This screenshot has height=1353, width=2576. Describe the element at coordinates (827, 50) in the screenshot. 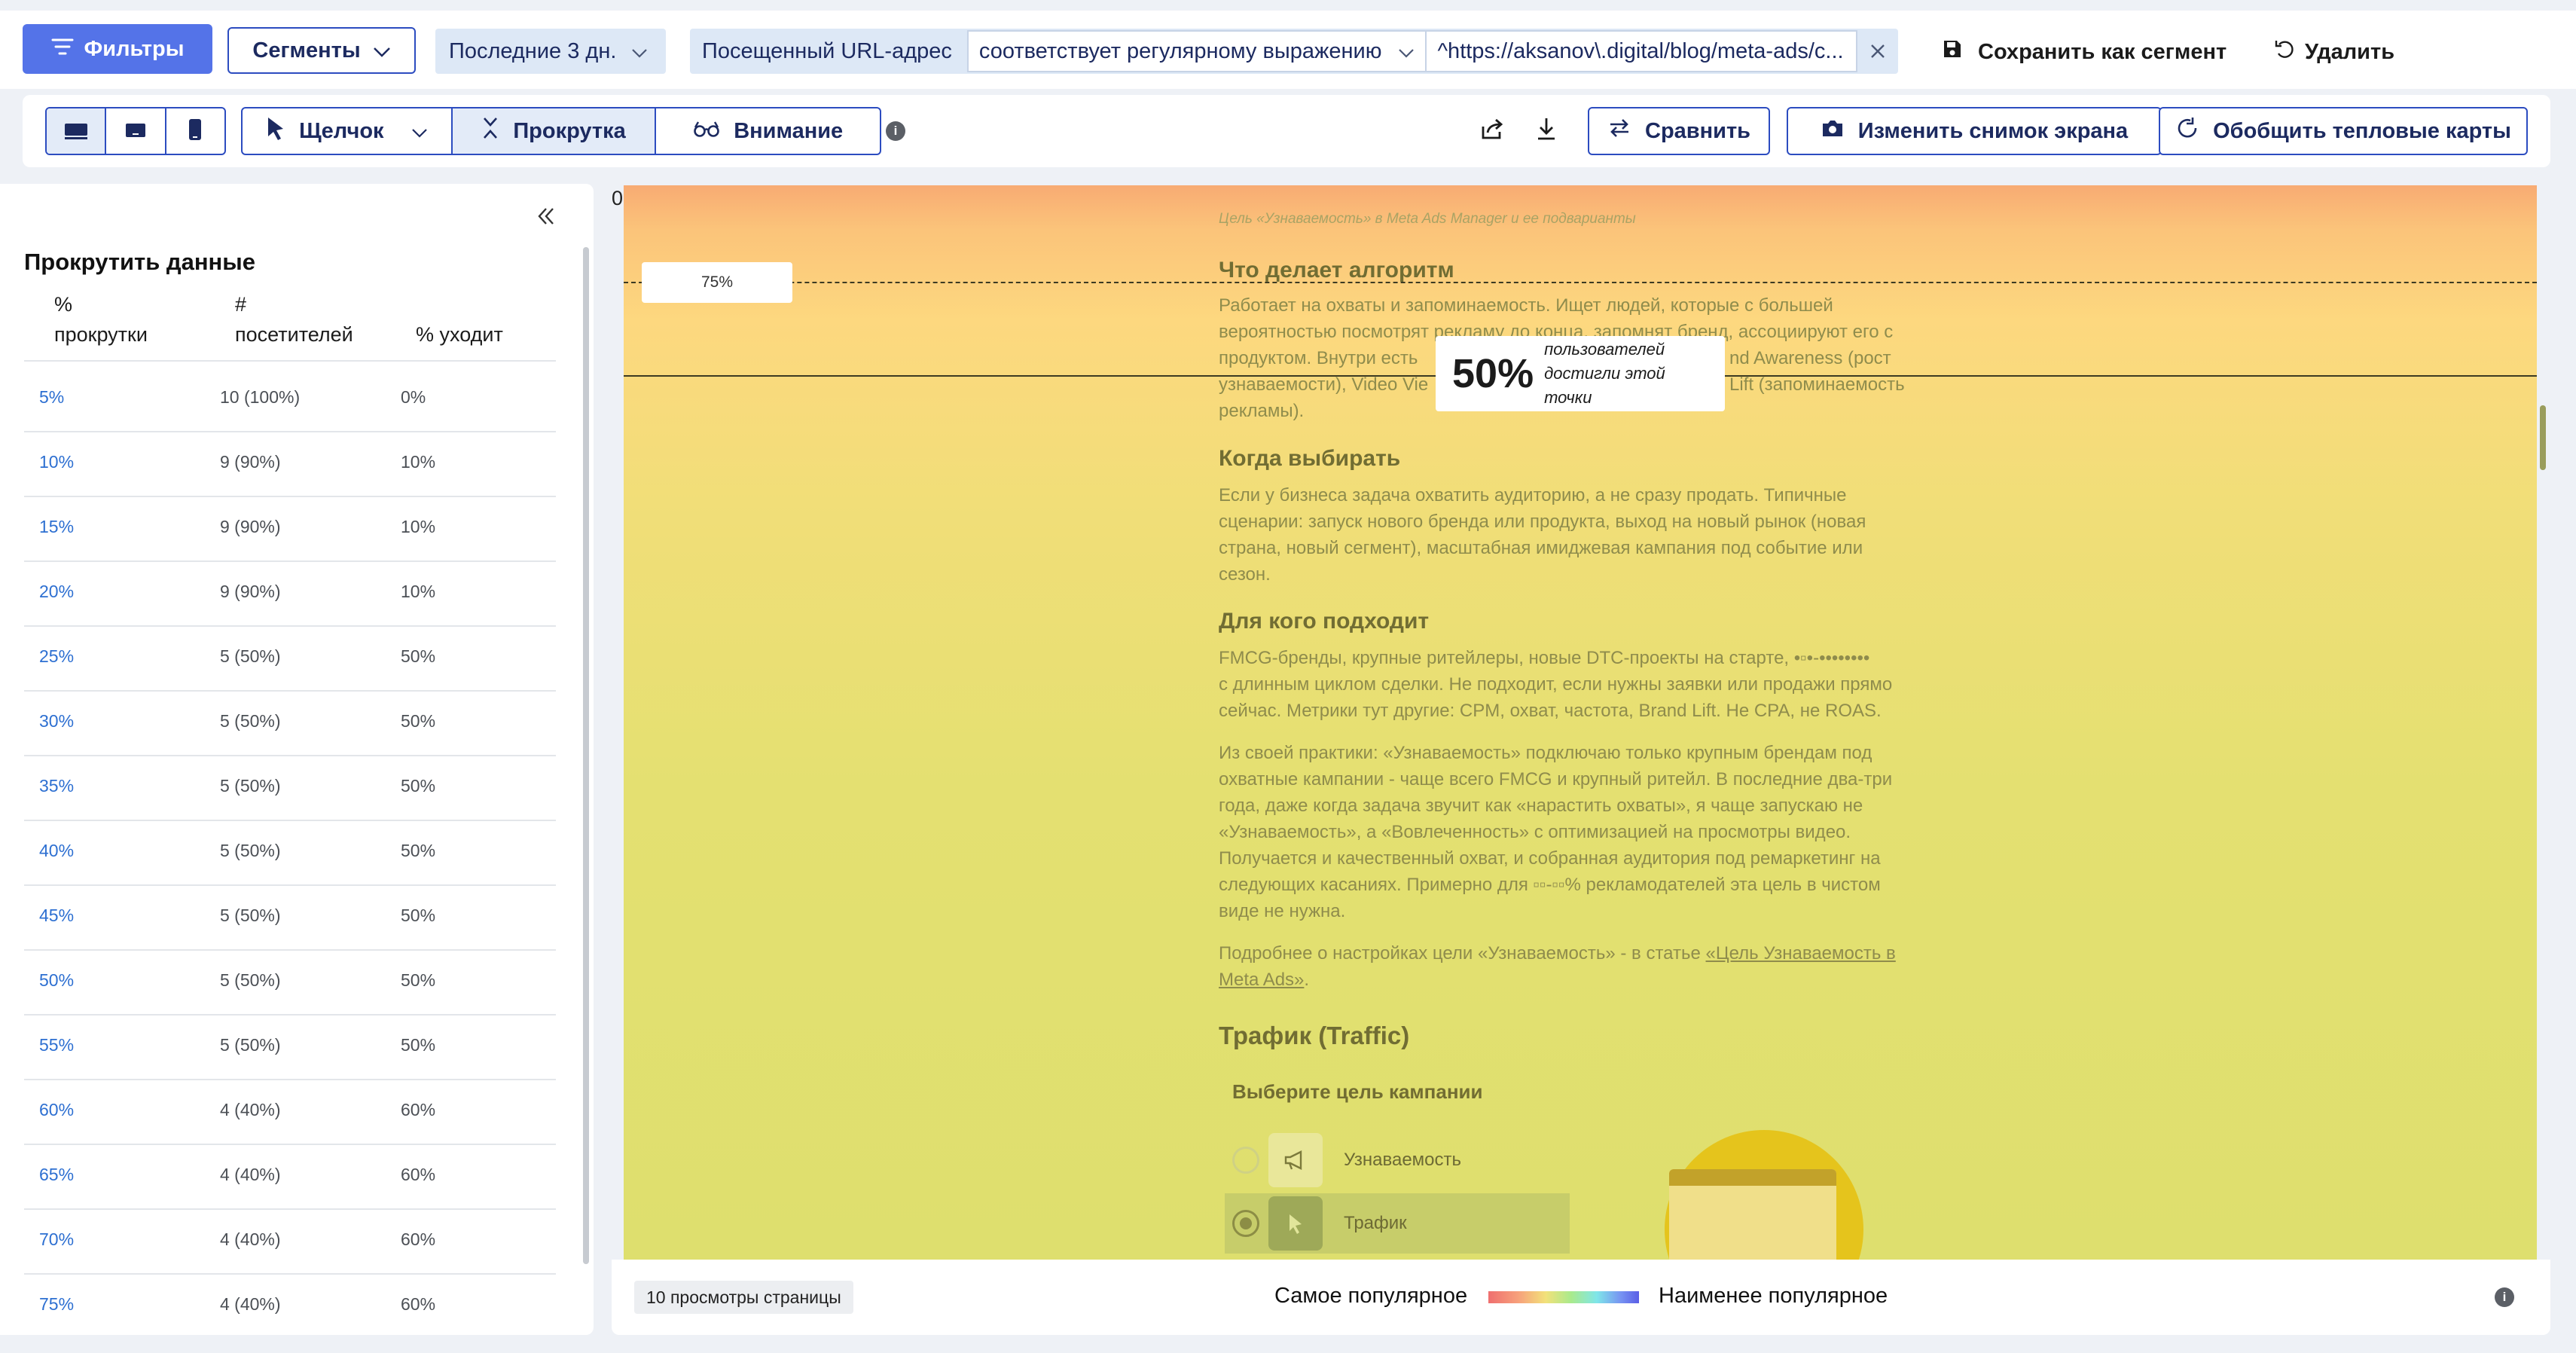

I see `url-filter-label: Посещенный URL-адрес` at that location.